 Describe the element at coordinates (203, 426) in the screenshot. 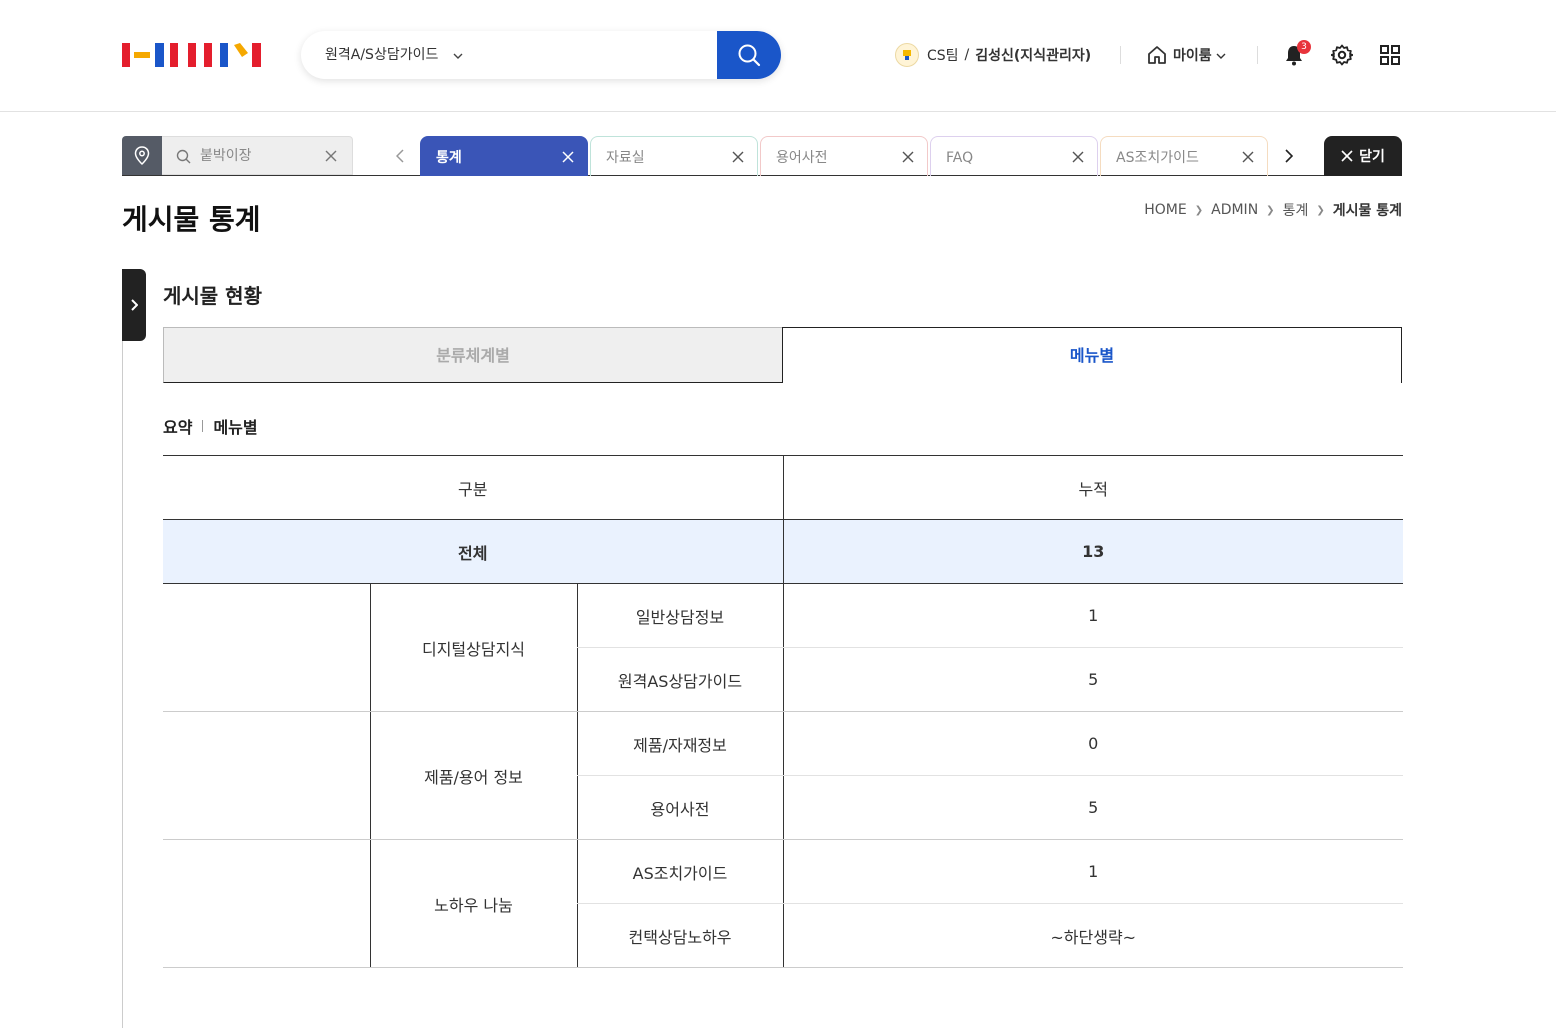

I see `sub-nav-divider` at that location.